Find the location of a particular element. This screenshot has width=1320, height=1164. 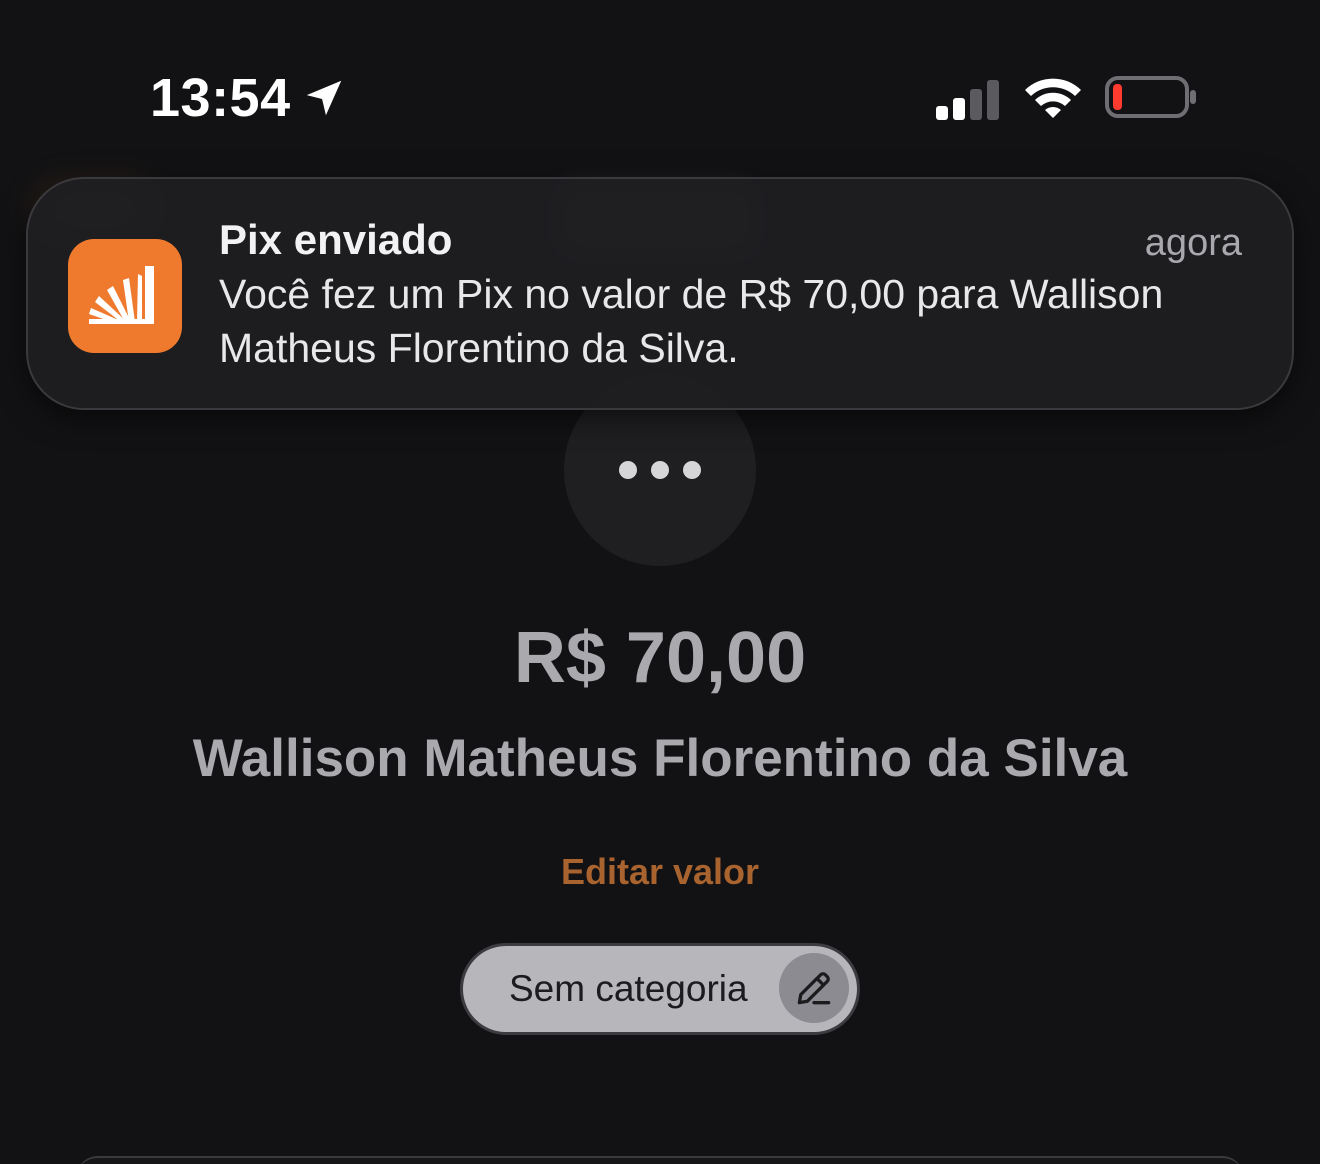

pencil-icon is located at coordinates (814, 988).